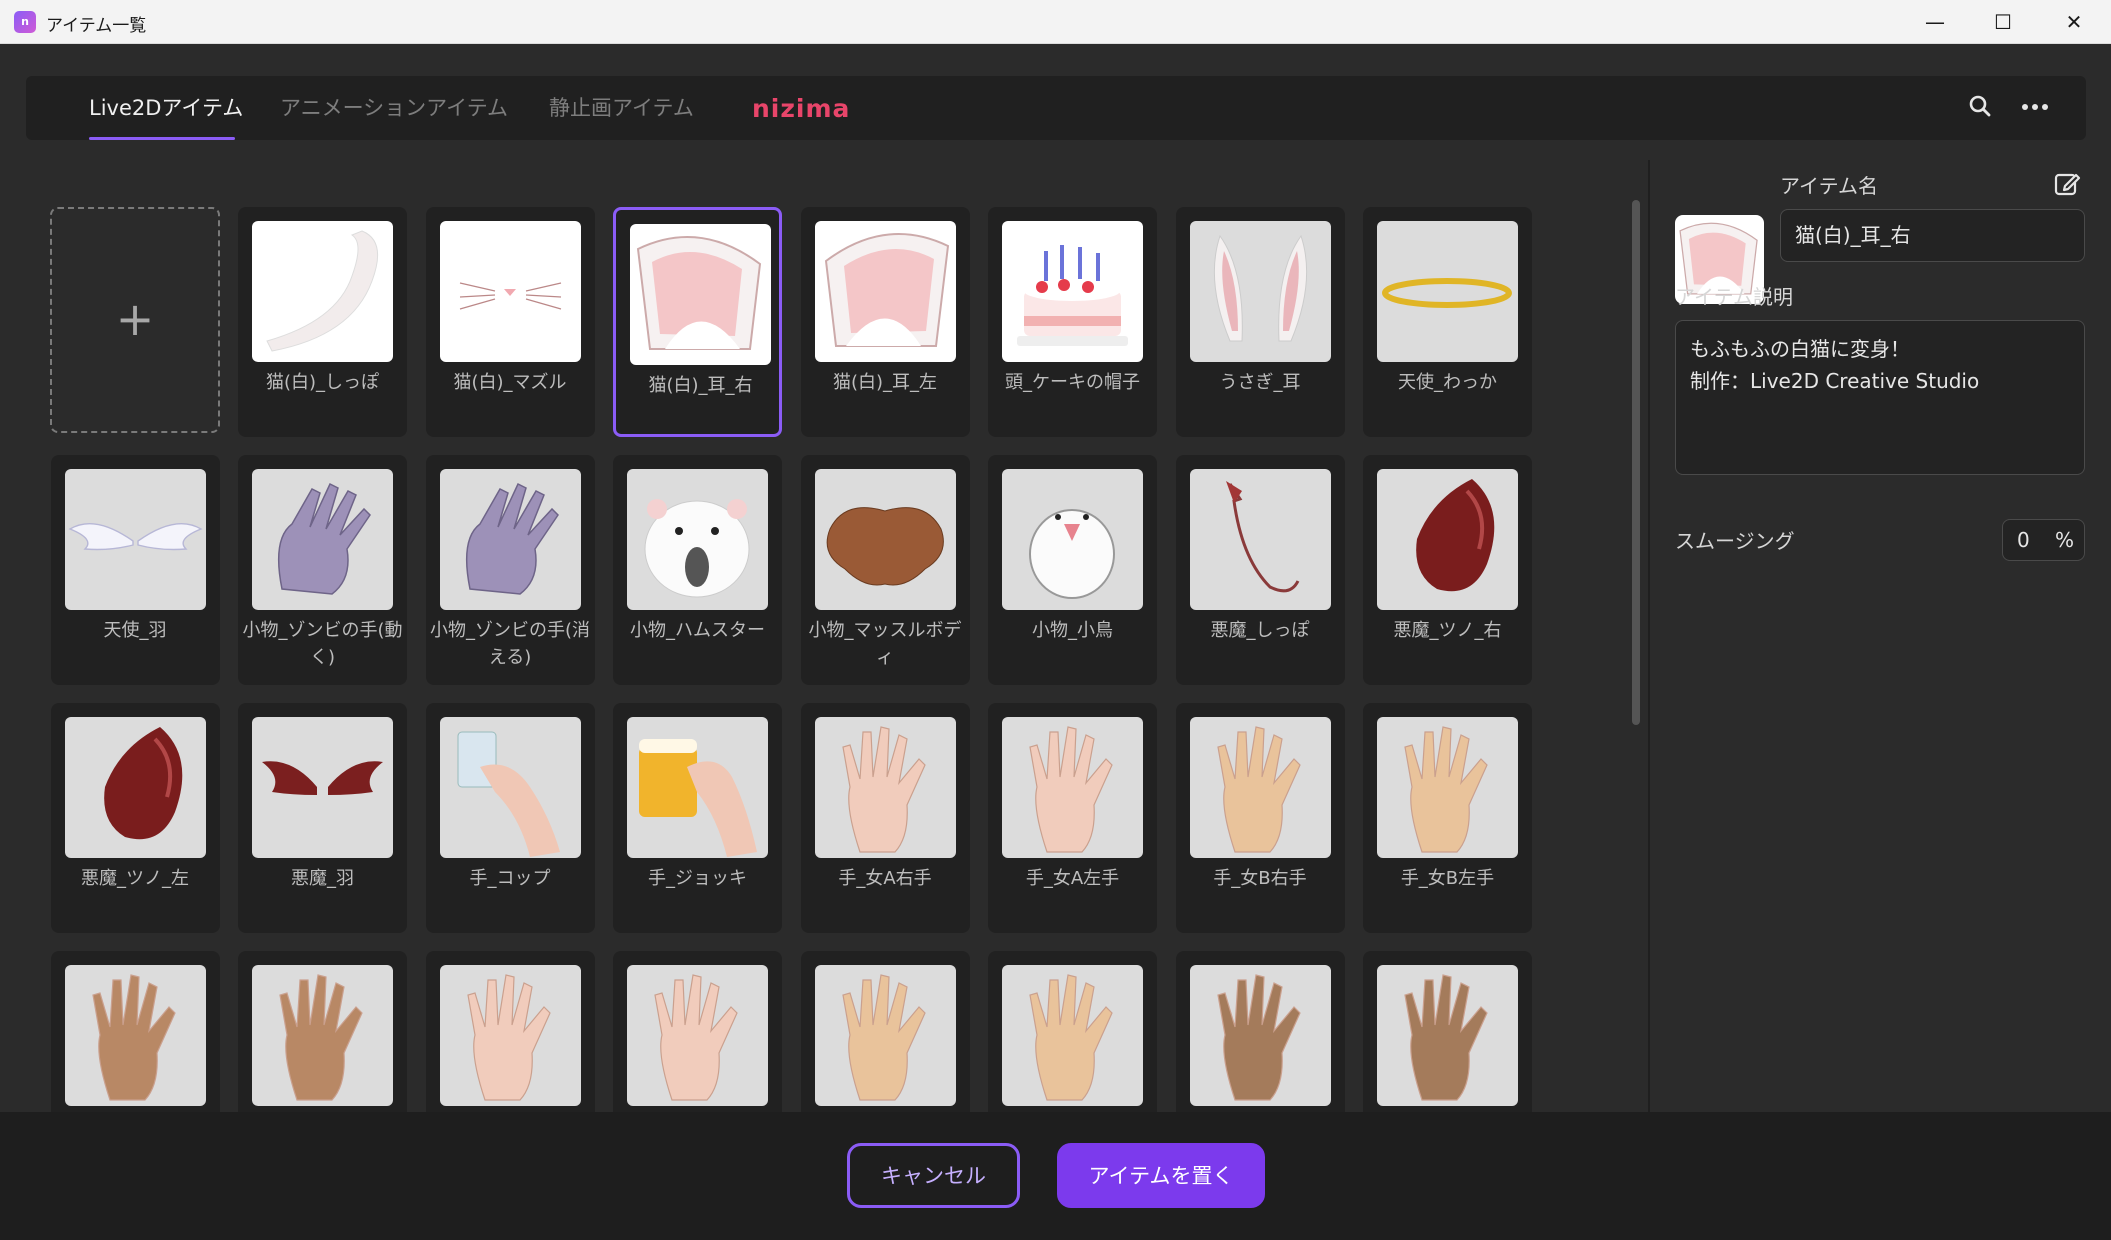 This screenshot has height=1240, width=2111. What do you see at coordinates (1055, 22) in the screenshot?
I see `title-bar: n アイテム一覧 — ☐ ✕` at bounding box center [1055, 22].